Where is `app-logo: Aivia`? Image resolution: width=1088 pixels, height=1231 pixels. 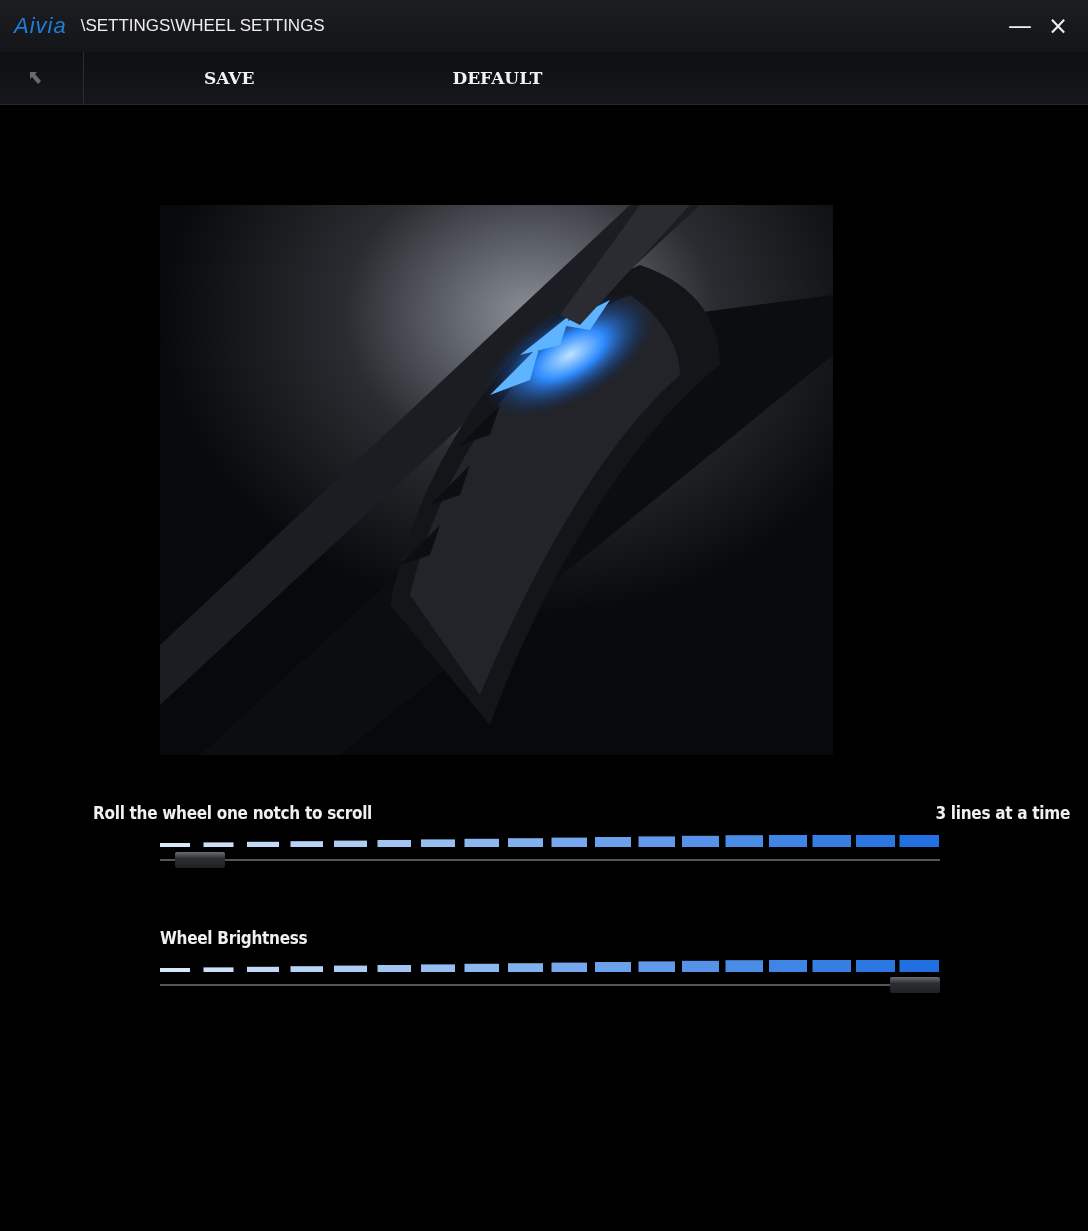
app-logo: Aivia is located at coordinates (40, 26).